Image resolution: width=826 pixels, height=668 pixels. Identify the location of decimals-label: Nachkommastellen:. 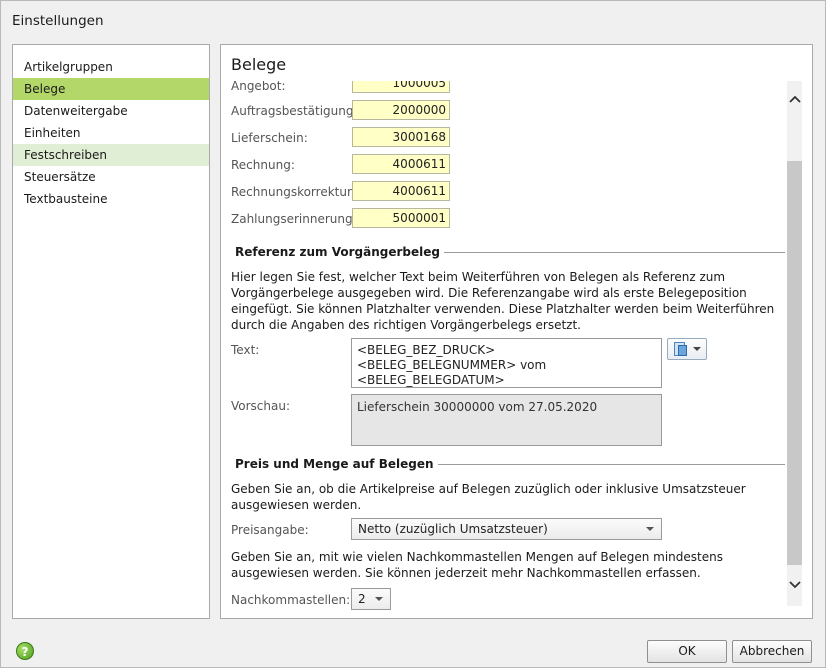
(291, 600).